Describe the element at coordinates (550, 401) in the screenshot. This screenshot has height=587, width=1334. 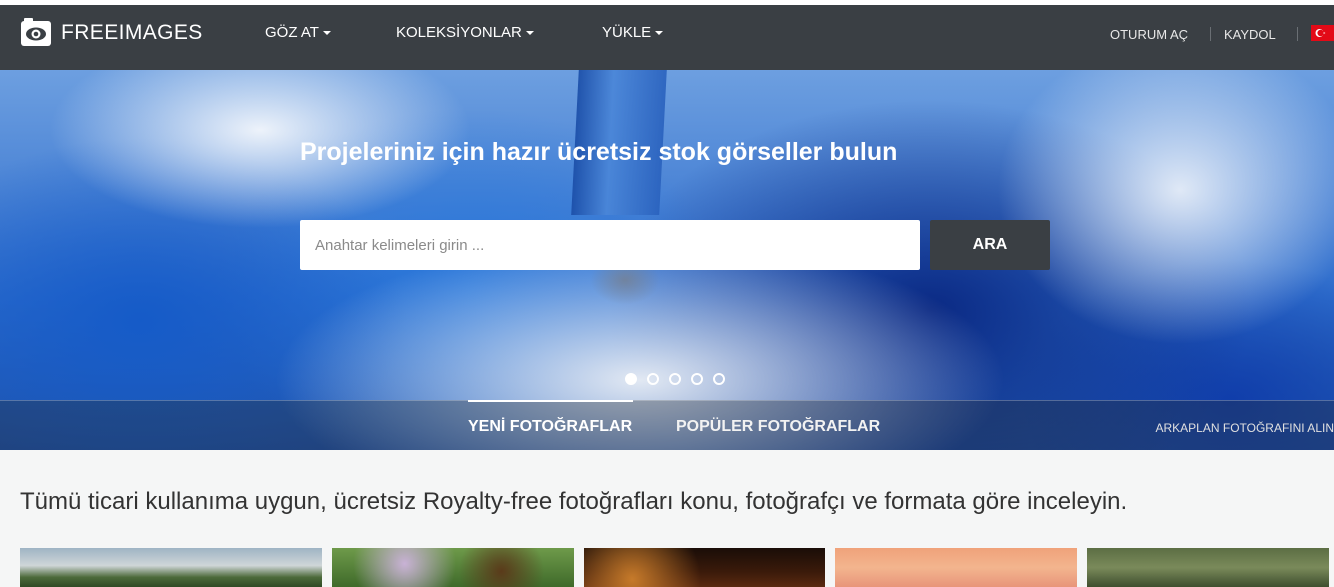
I see `active-tab-indicator` at that location.